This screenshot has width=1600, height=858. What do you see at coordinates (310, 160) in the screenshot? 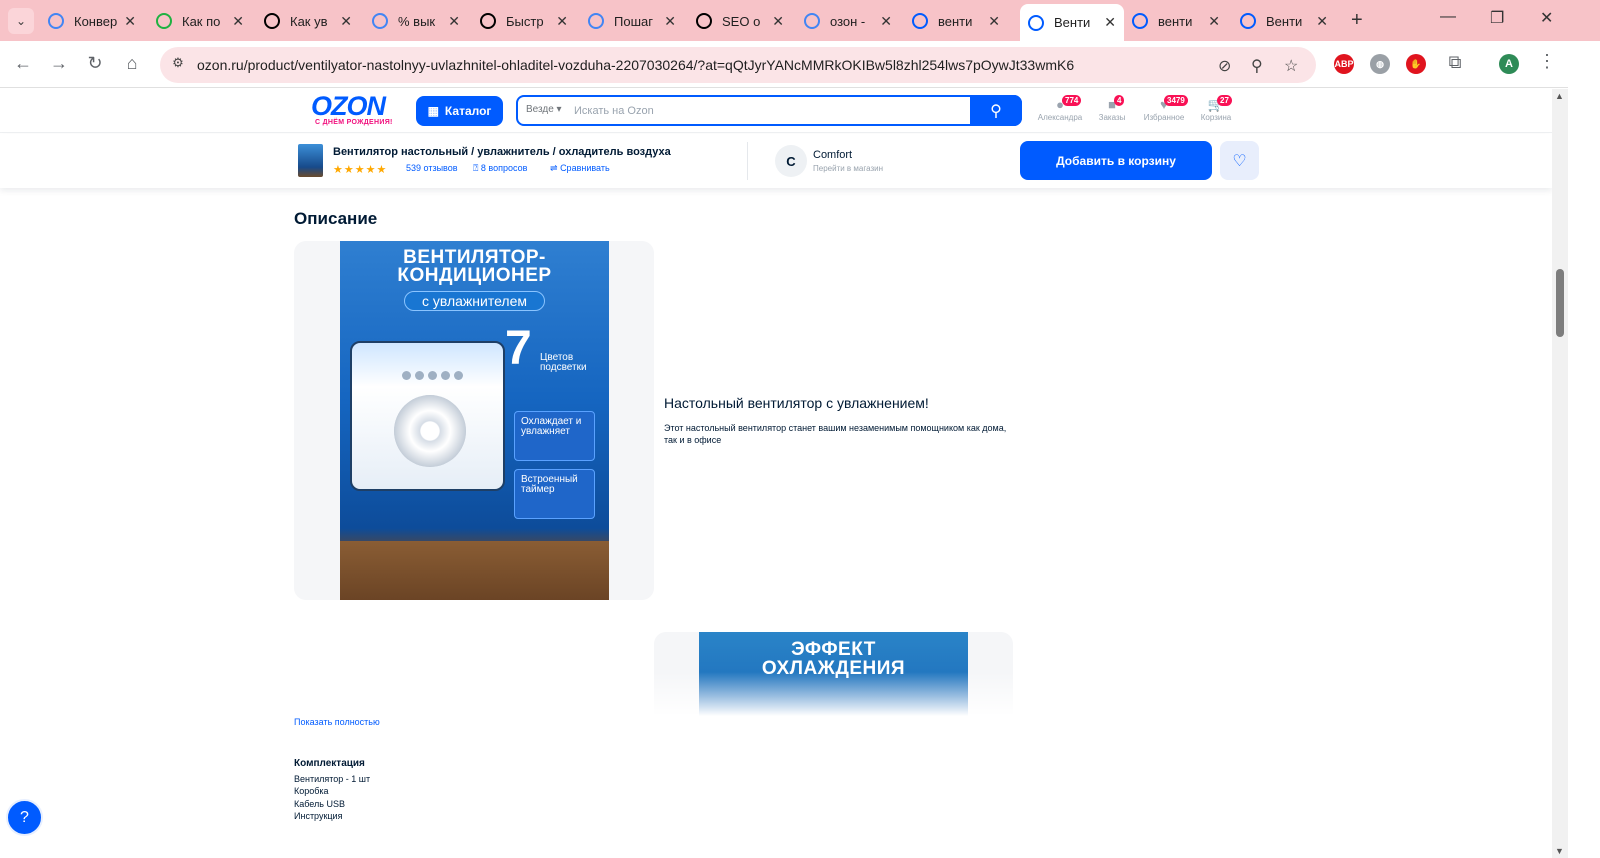
I see `product-thumbnail` at bounding box center [310, 160].